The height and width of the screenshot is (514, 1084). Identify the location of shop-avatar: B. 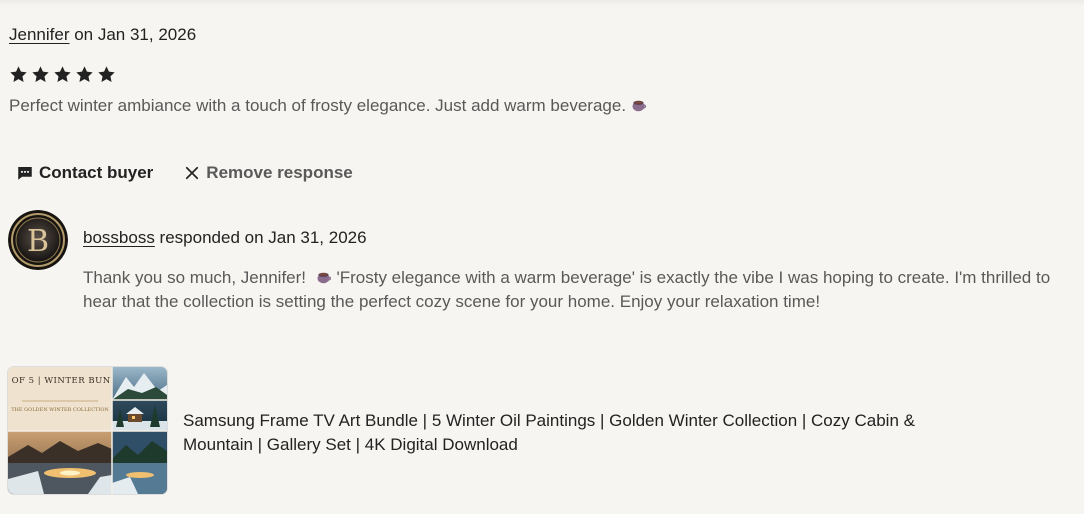
(38, 240).